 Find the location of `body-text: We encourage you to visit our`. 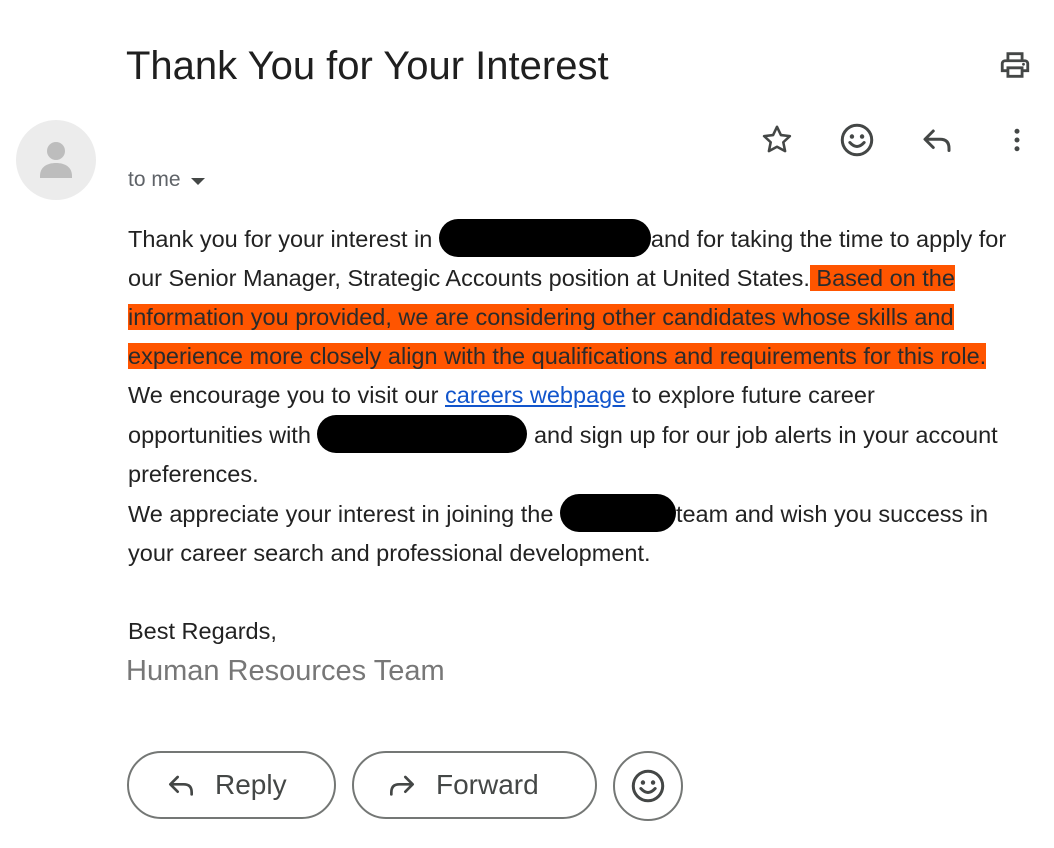

body-text: We encourage you to visit our is located at coordinates (286, 395).